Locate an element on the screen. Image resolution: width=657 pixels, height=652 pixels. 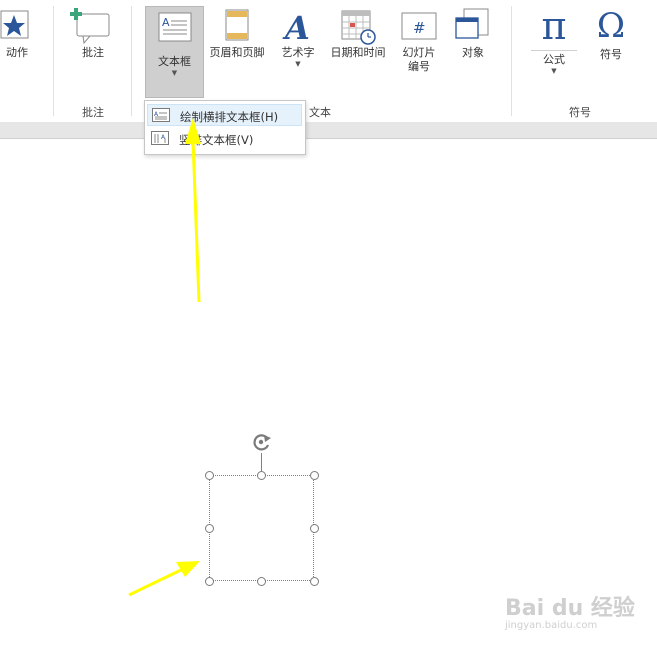
header-footer-label: 页眉和页脚 is located at coordinates (237, 52).